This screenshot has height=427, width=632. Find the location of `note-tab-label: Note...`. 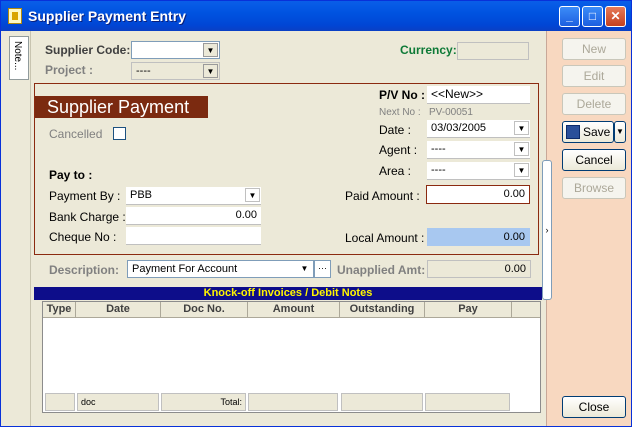

note-tab-label: Note... is located at coordinates (17, 56).